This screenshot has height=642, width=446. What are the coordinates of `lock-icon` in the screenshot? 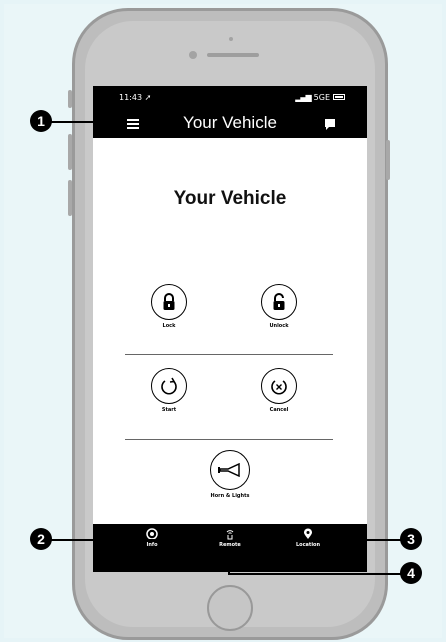 It's located at (169, 302).